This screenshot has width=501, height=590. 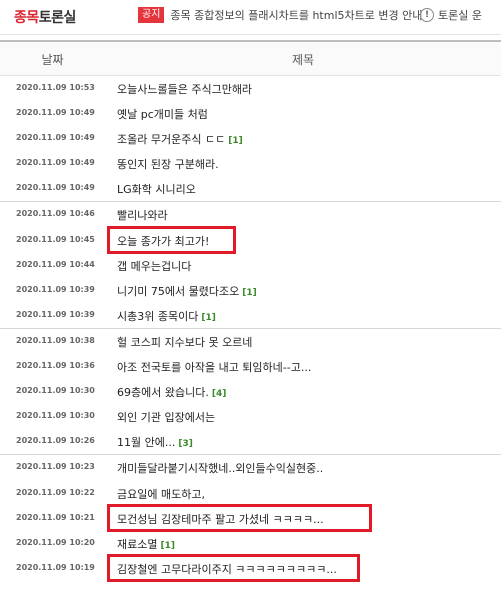 I want to click on post-title-text: 시총3위 종목이다, so click(x=158, y=316).